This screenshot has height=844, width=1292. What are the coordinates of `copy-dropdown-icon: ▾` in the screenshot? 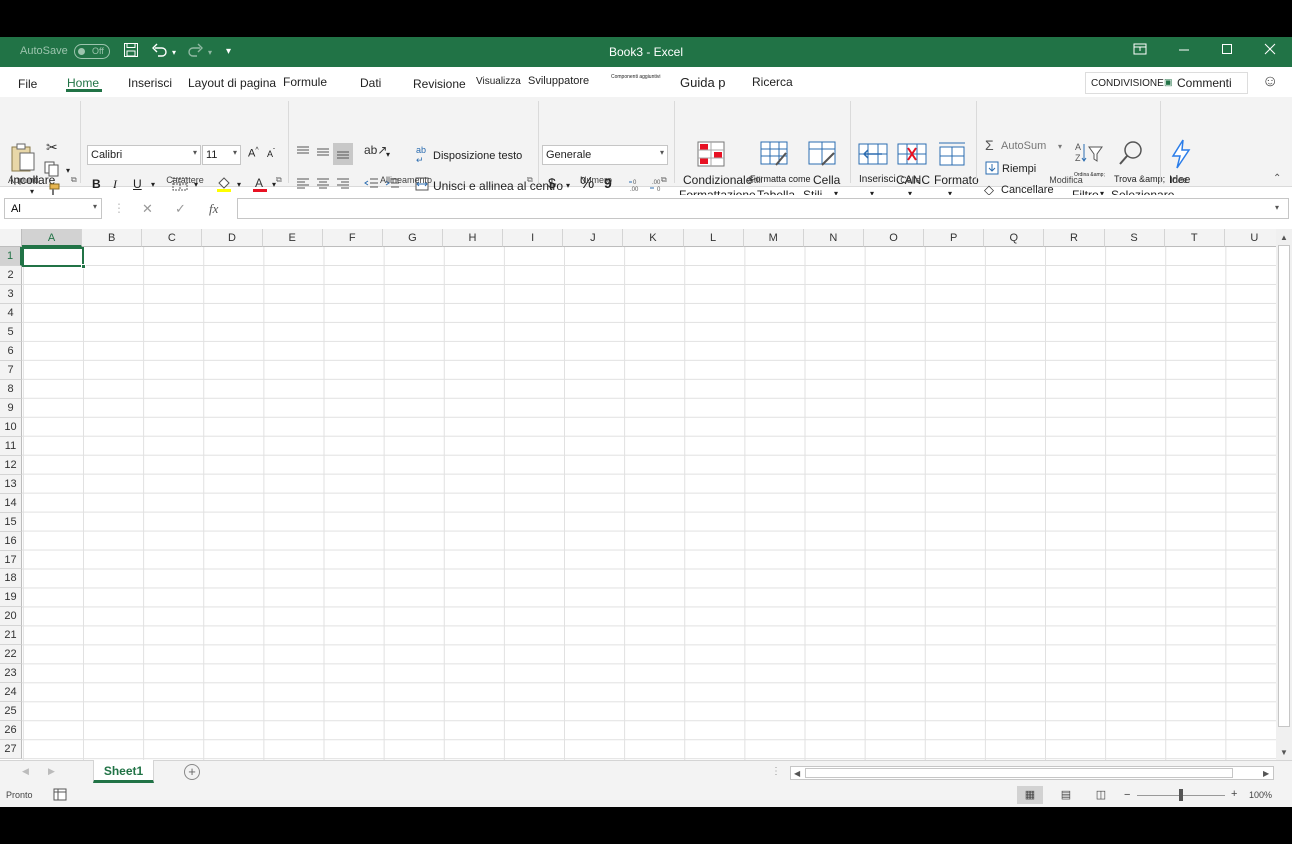 It's located at (68, 170).